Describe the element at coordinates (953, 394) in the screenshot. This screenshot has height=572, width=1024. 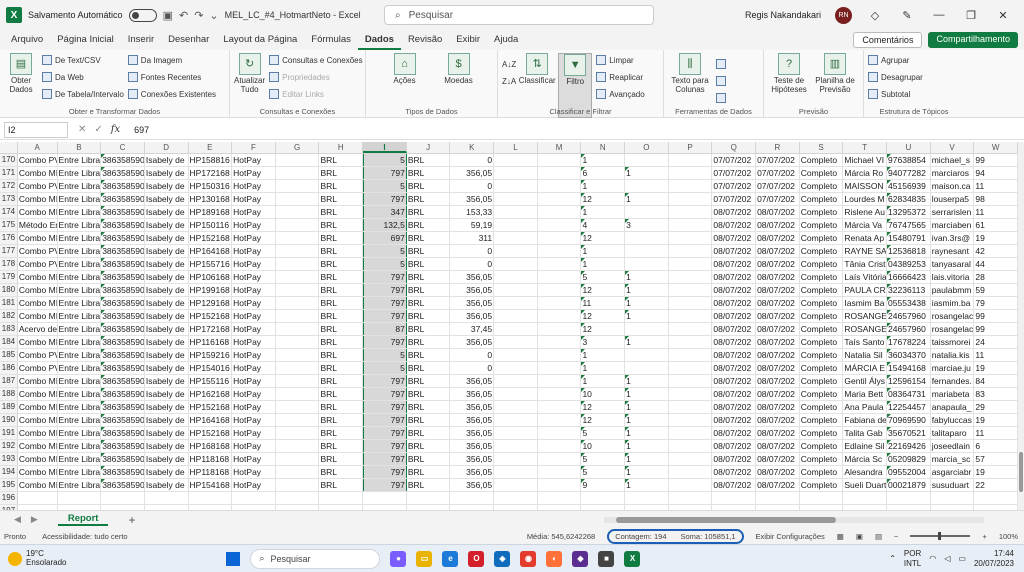
I see `cell-v: mariabeta` at that location.